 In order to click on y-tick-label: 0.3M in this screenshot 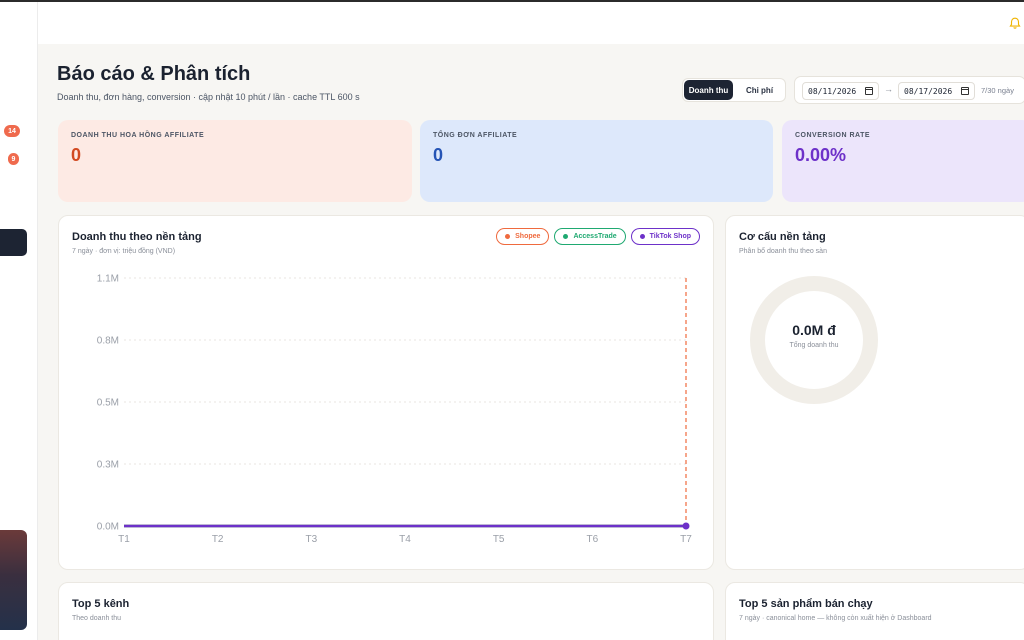, I will do `click(108, 465)`.